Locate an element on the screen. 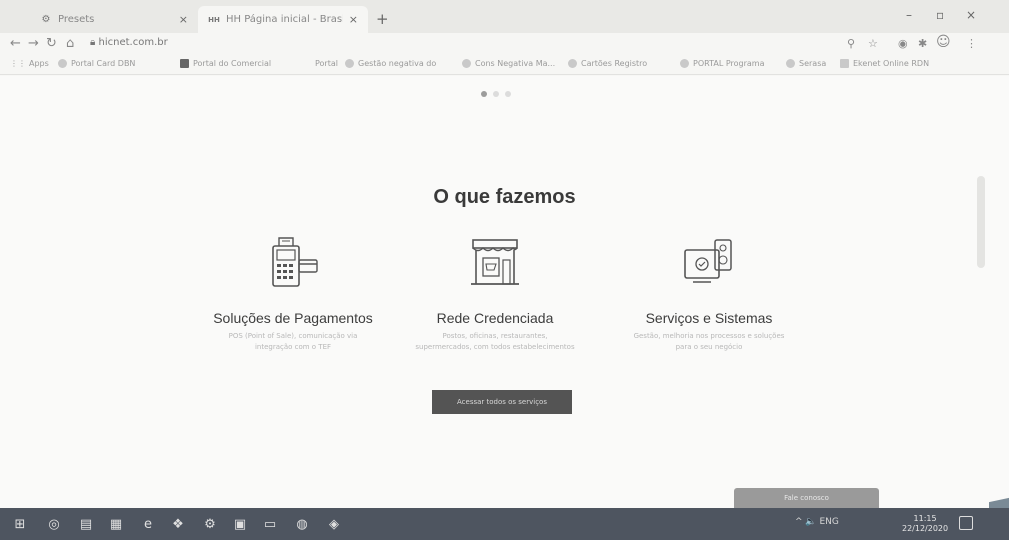 This screenshot has width=1009, height=540. back-icon: ← is located at coordinates (15, 43).